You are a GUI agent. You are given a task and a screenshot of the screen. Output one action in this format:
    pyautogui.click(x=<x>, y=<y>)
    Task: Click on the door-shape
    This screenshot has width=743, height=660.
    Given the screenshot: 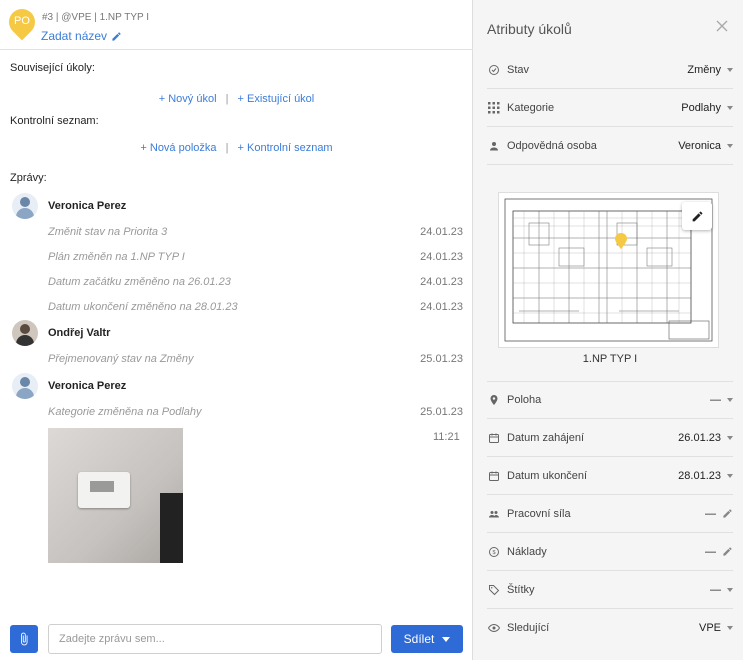 What is the action you would take?
    pyautogui.click(x=171, y=528)
    